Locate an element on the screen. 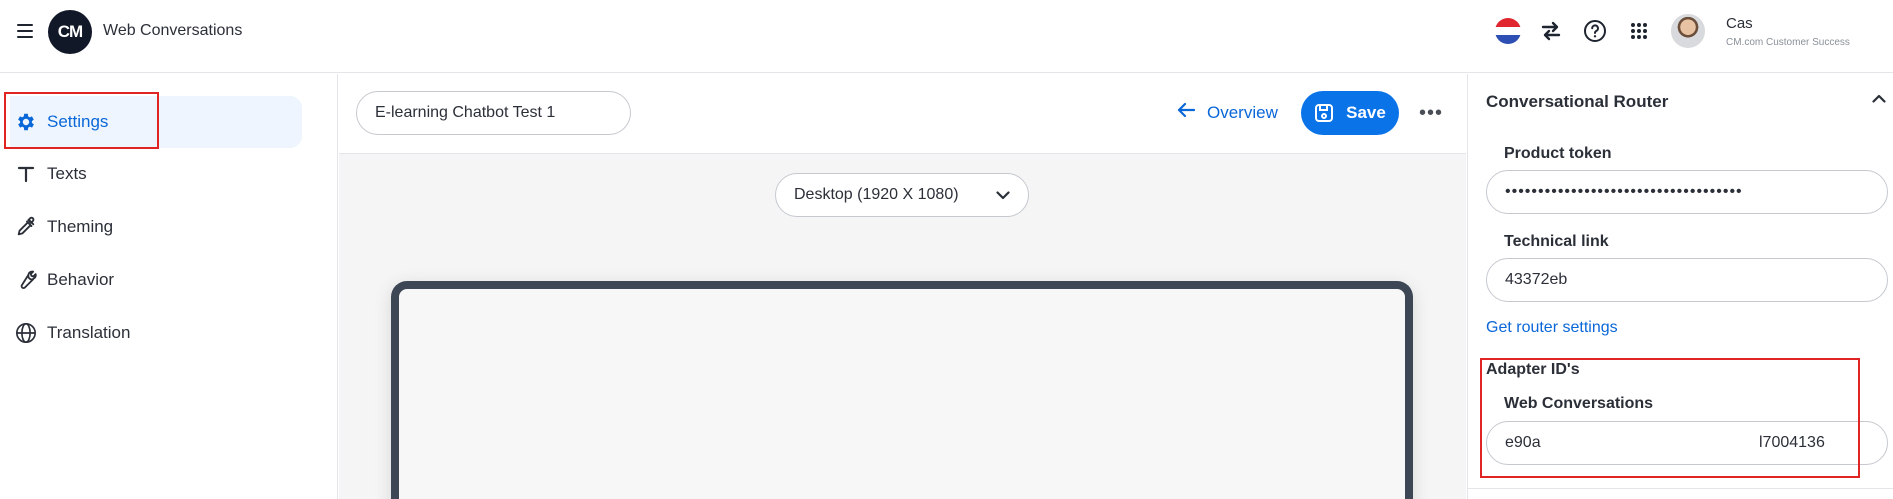 This screenshot has height=499, width=1893. adapter-ids-heading: Adapter ID's is located at coordinates (1533, 369).